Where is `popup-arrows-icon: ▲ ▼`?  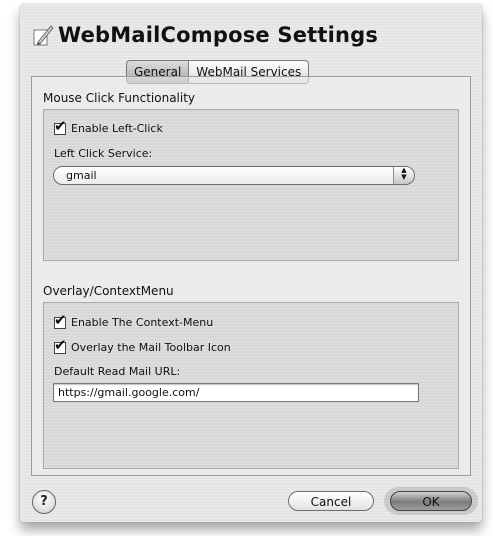 popup-arrows-icon: ▲ ▼ is located at coordinates (403, 175).